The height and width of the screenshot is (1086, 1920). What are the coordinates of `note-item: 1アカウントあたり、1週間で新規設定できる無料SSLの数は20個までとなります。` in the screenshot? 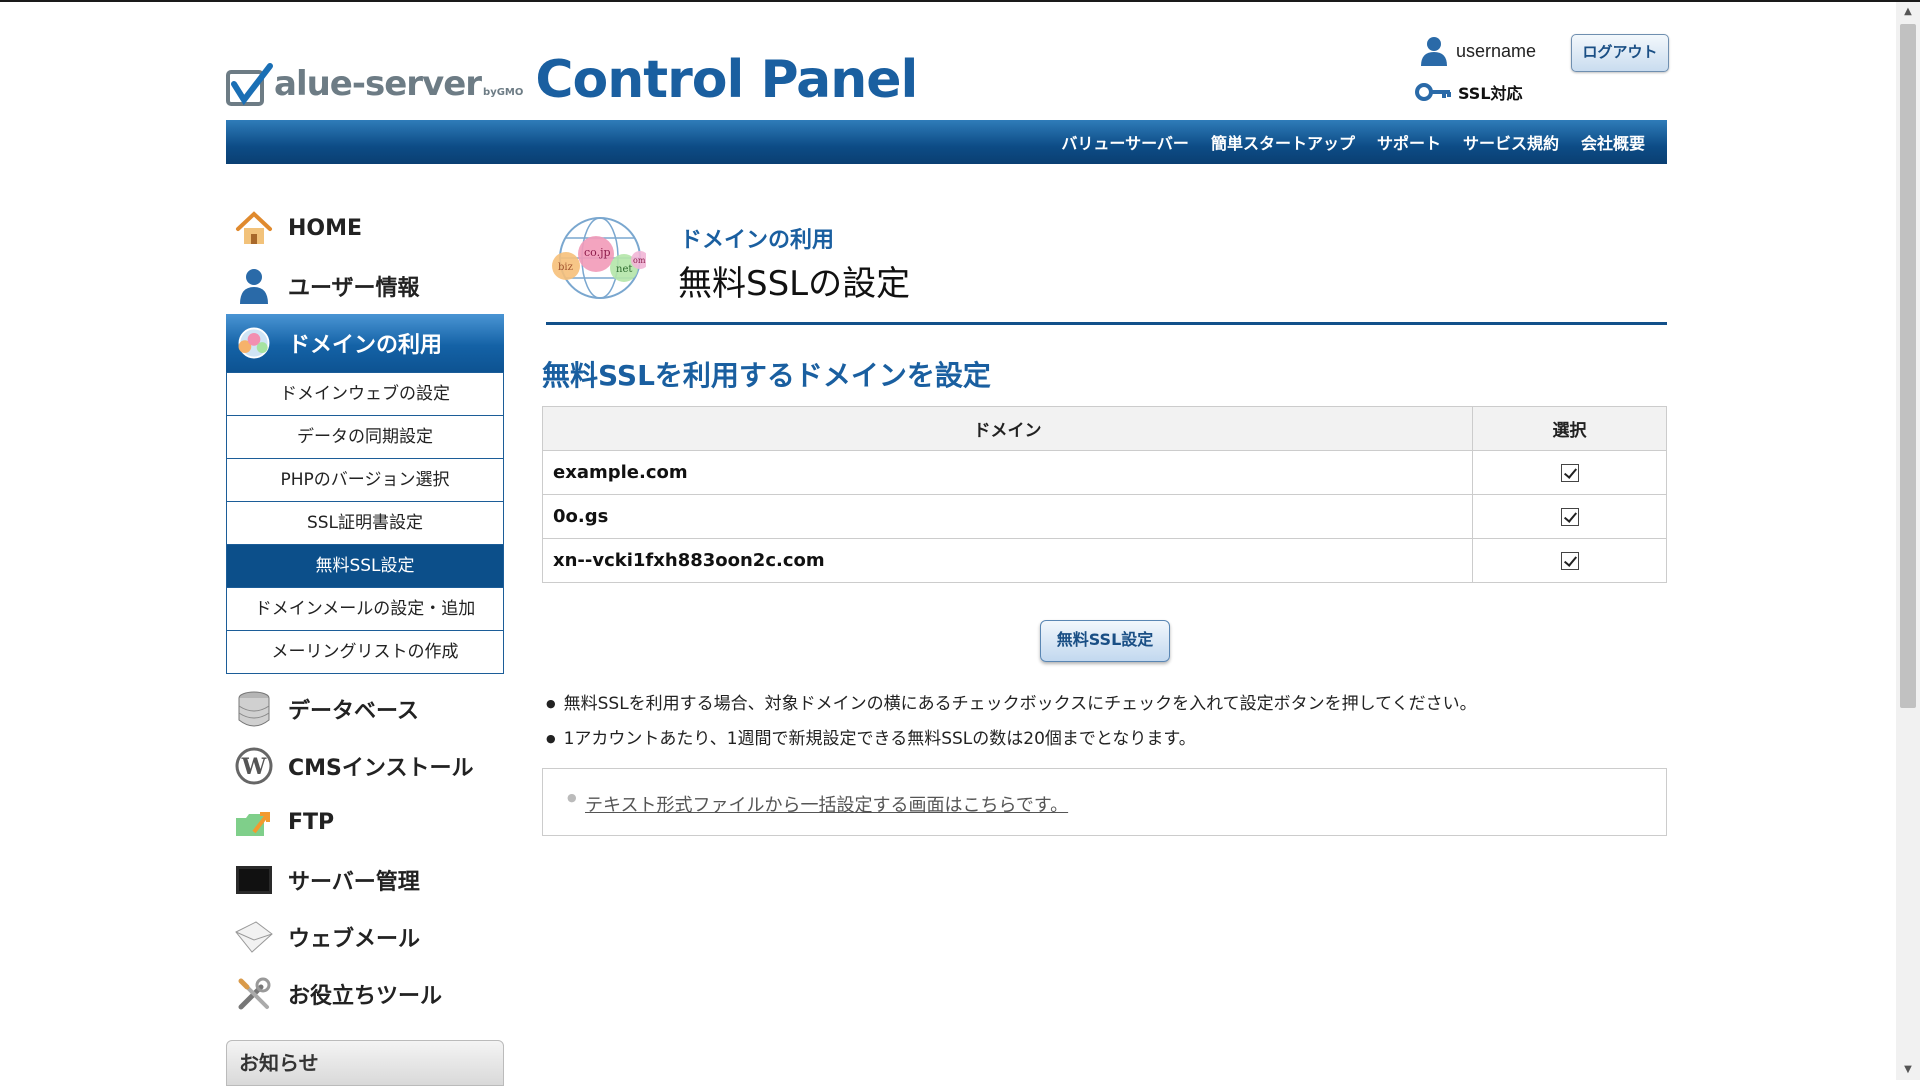 It's located at (1011, 742).